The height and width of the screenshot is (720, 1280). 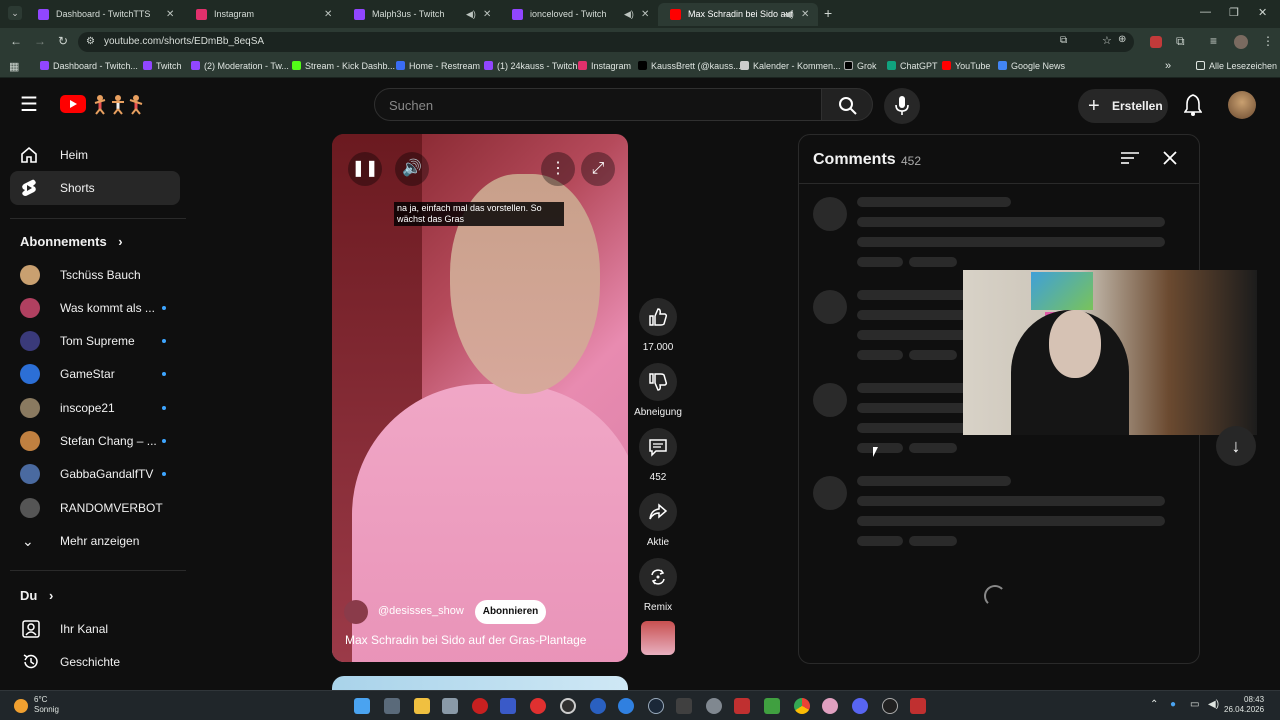 I want to click on dislike-button: Abneigung, so click(x=658, y=390).